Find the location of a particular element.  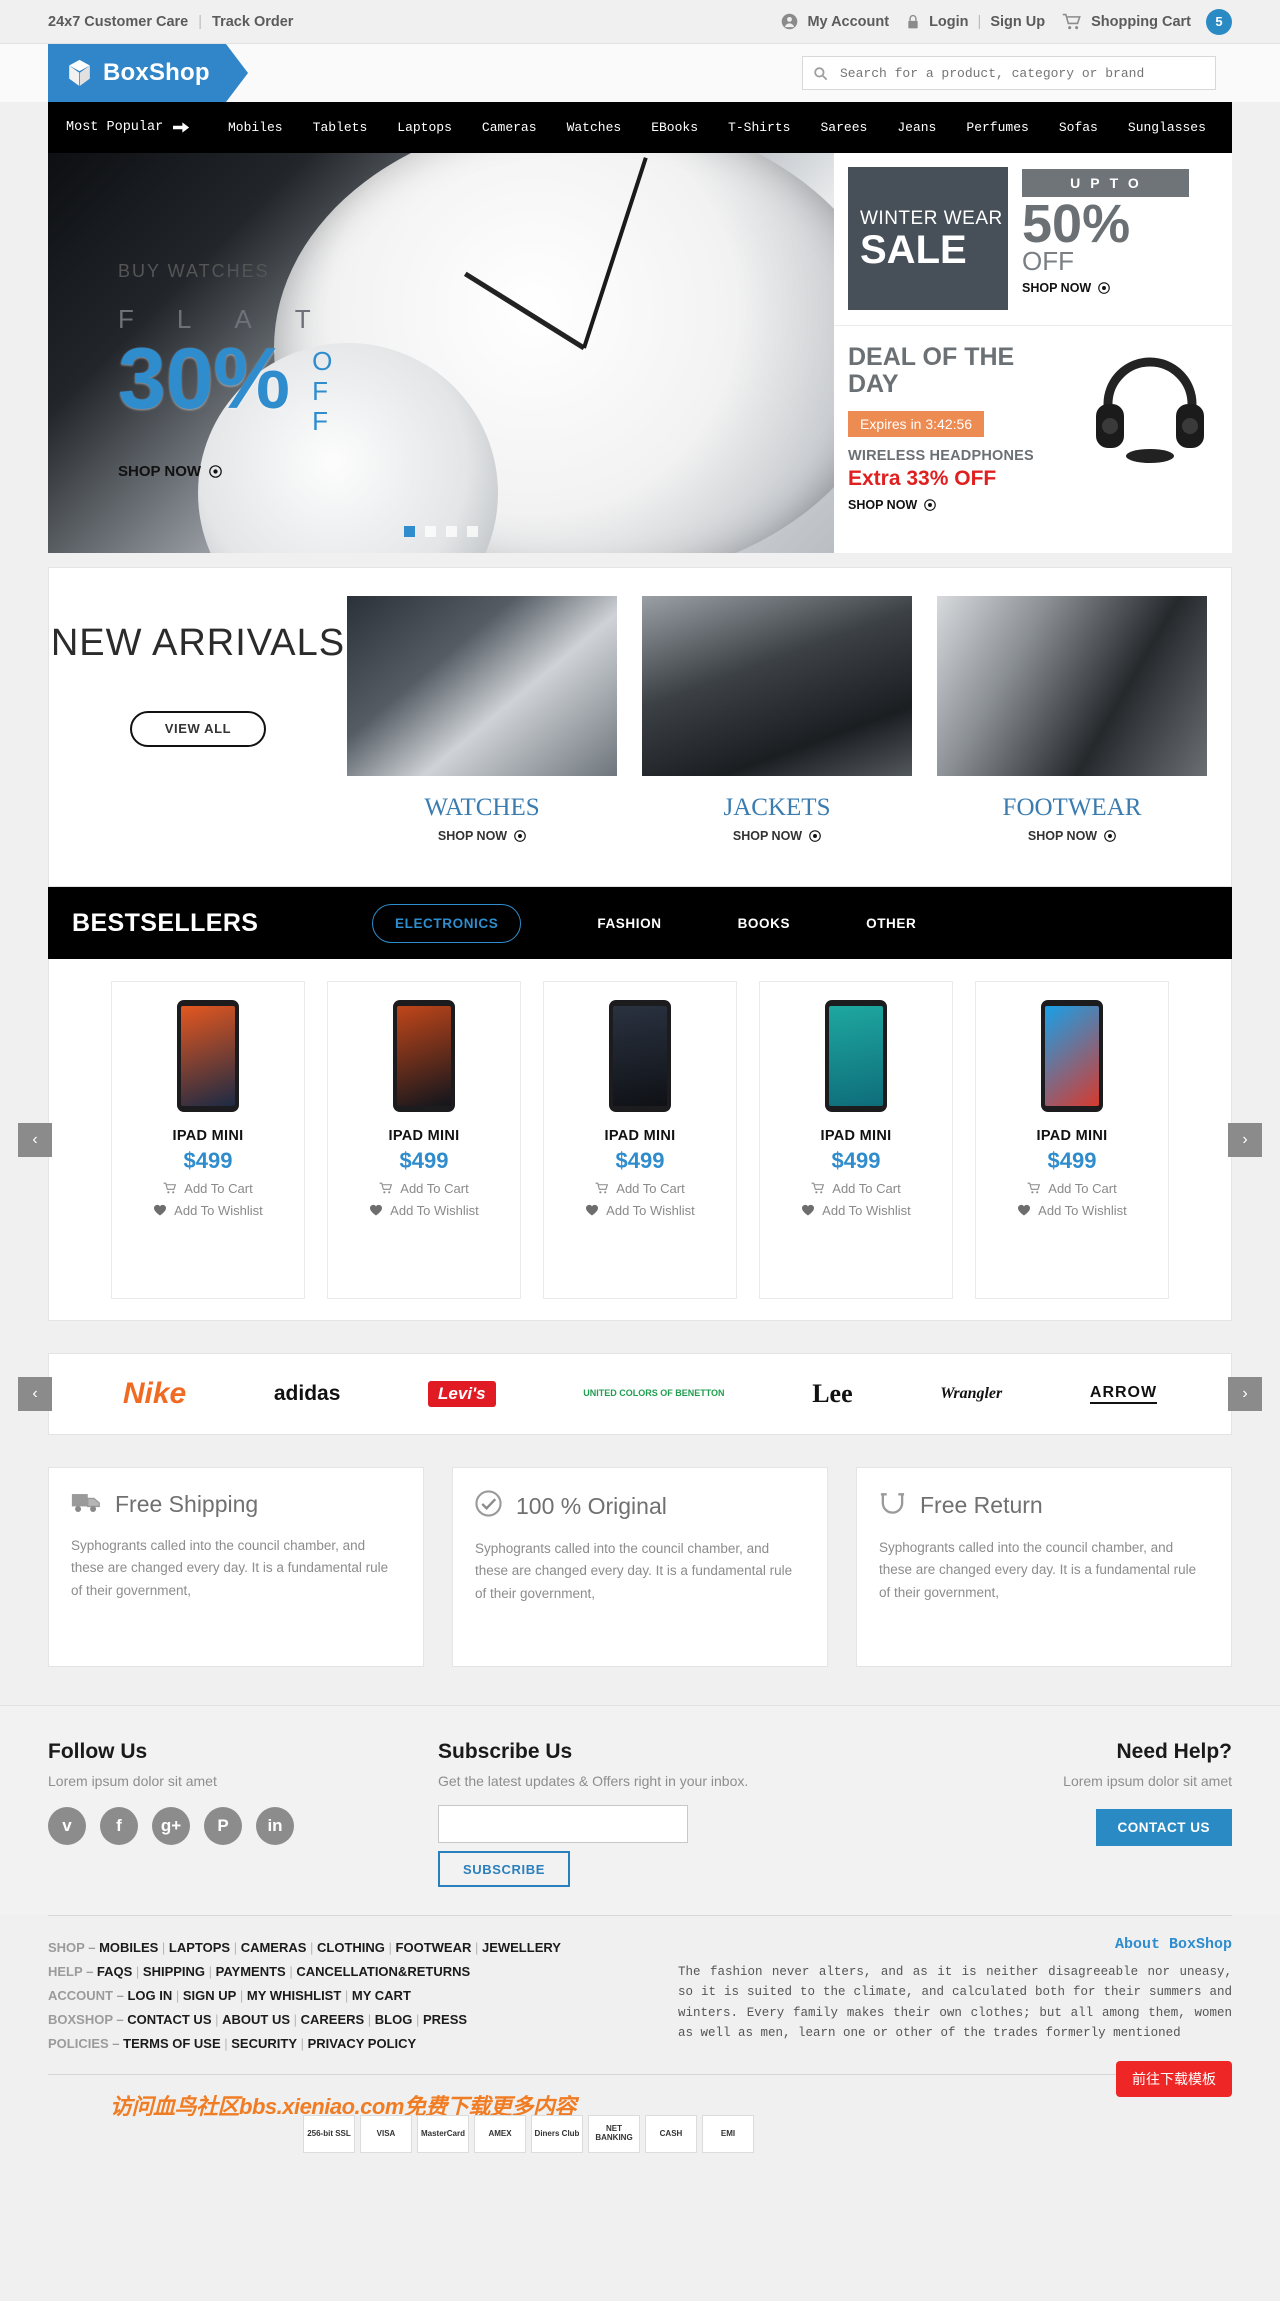

search-input is located at coordinates (1022, 73).